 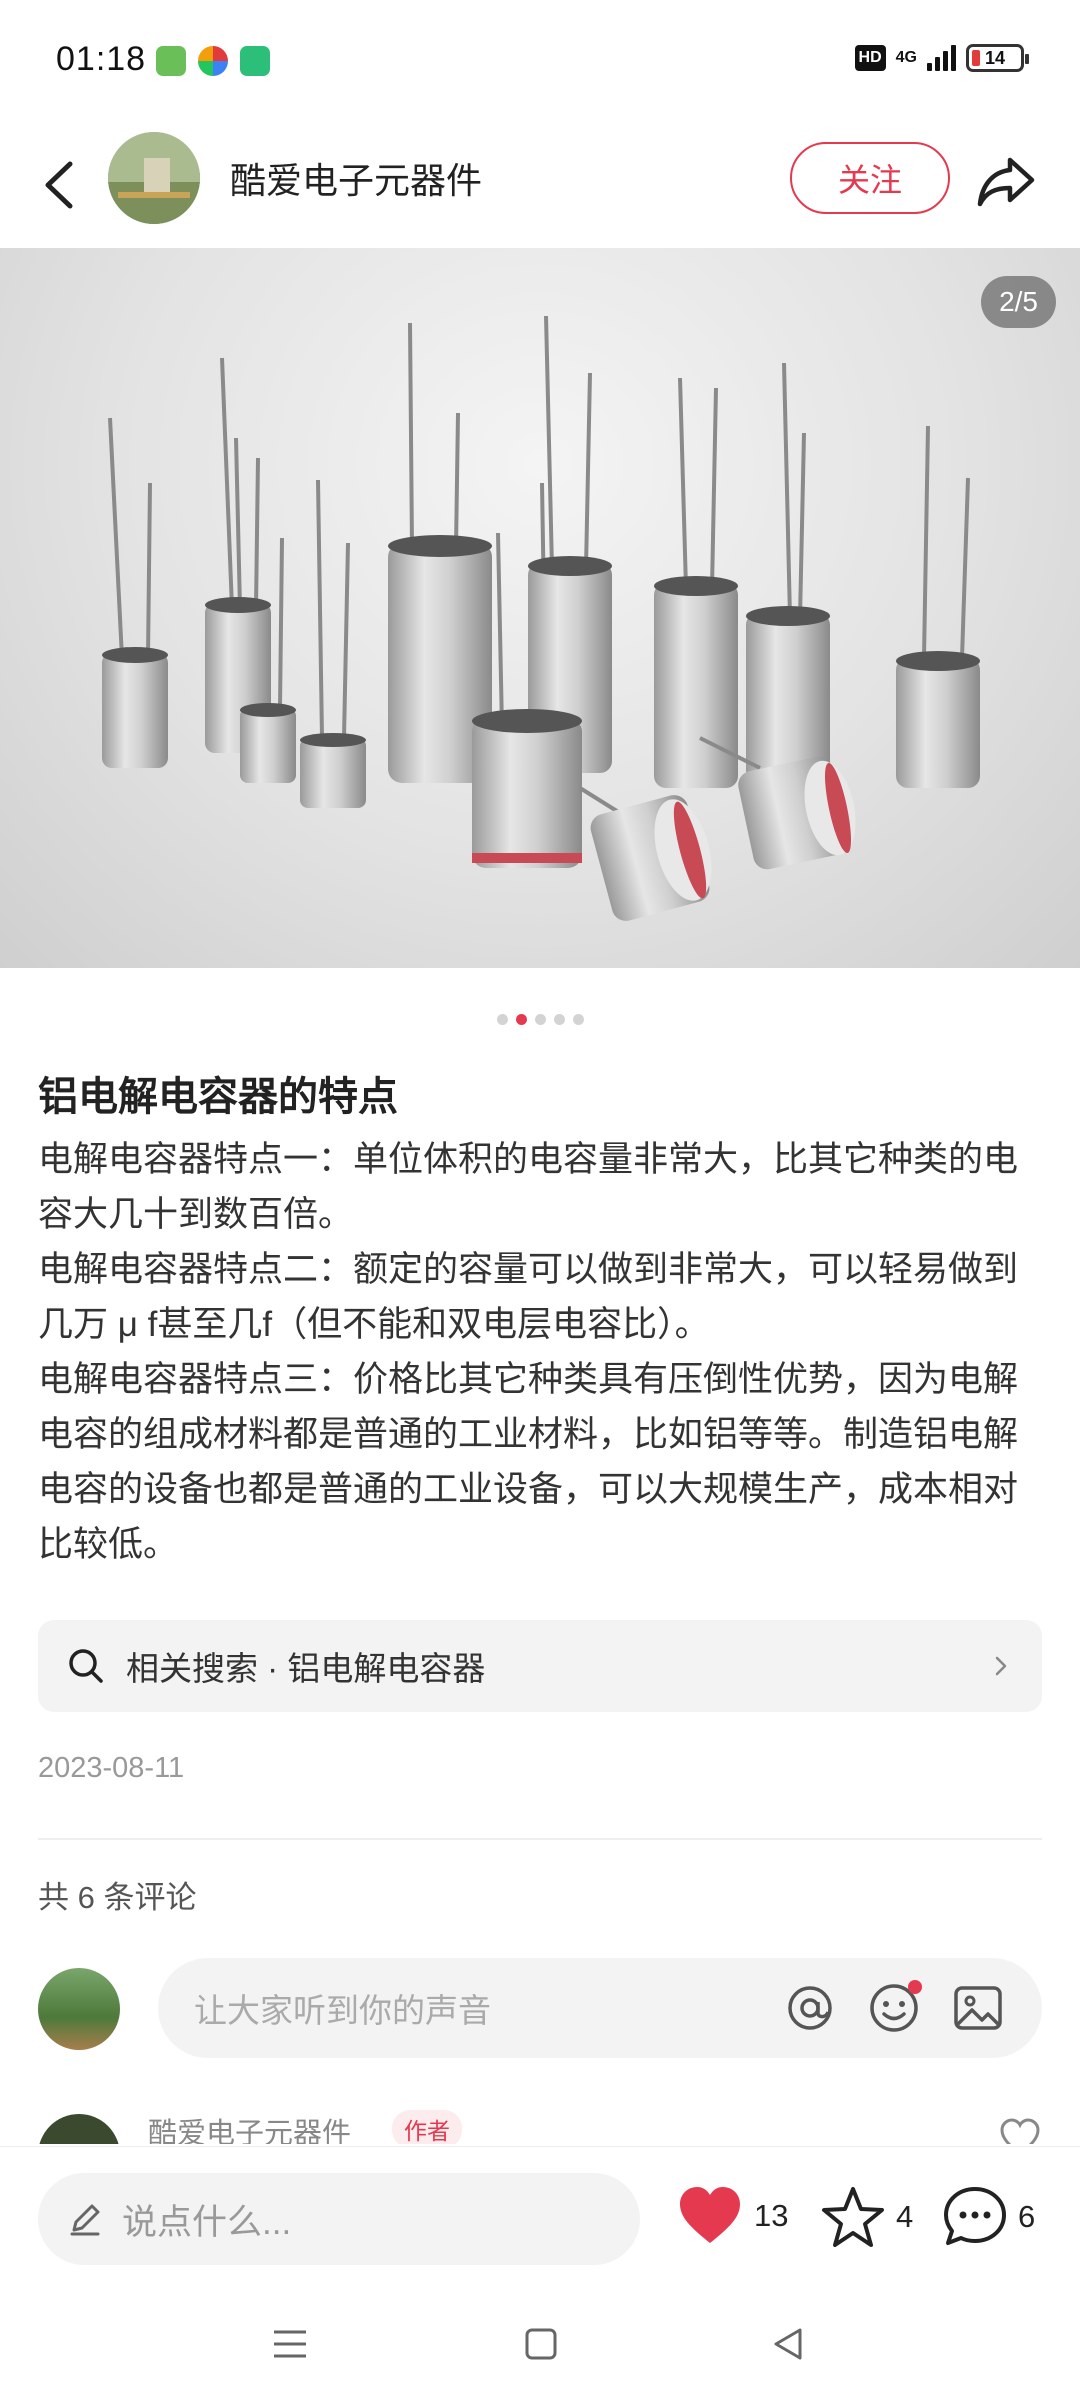 I want to click on chevron-left-icon, so click(x=59, y=185).